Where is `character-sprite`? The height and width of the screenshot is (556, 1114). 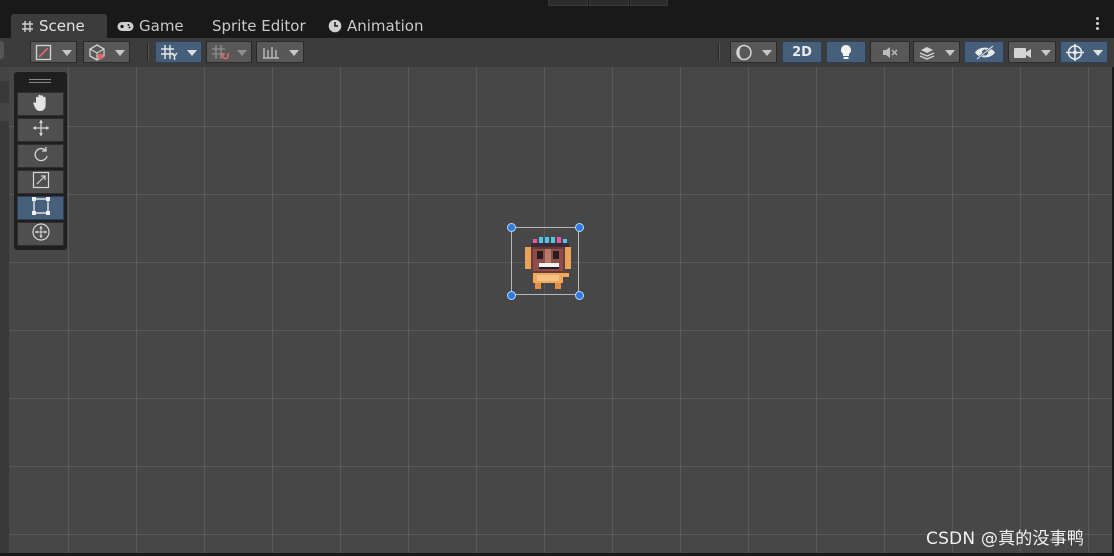
character-sprite is located at coordinates (549, 266).